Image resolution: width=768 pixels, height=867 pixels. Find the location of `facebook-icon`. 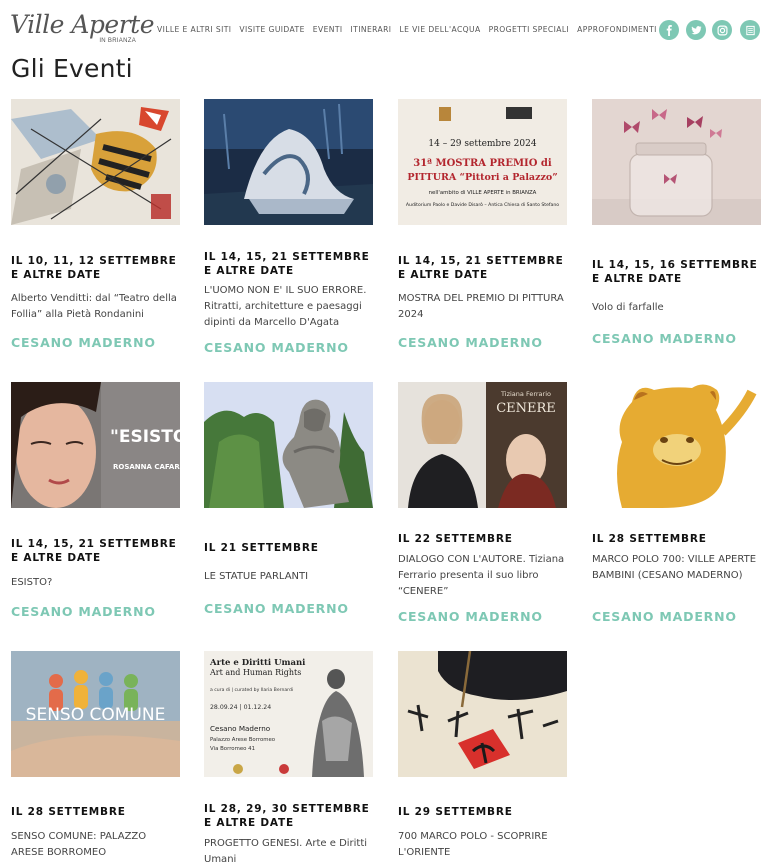

facebook-icon is located at coordinates (669, 30).